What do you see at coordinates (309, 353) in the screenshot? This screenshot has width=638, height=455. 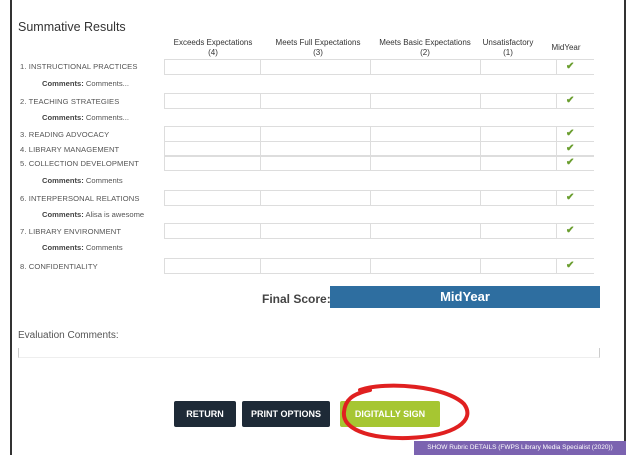 I see `evaluation-comments-field` at bounding box center [309, 353].